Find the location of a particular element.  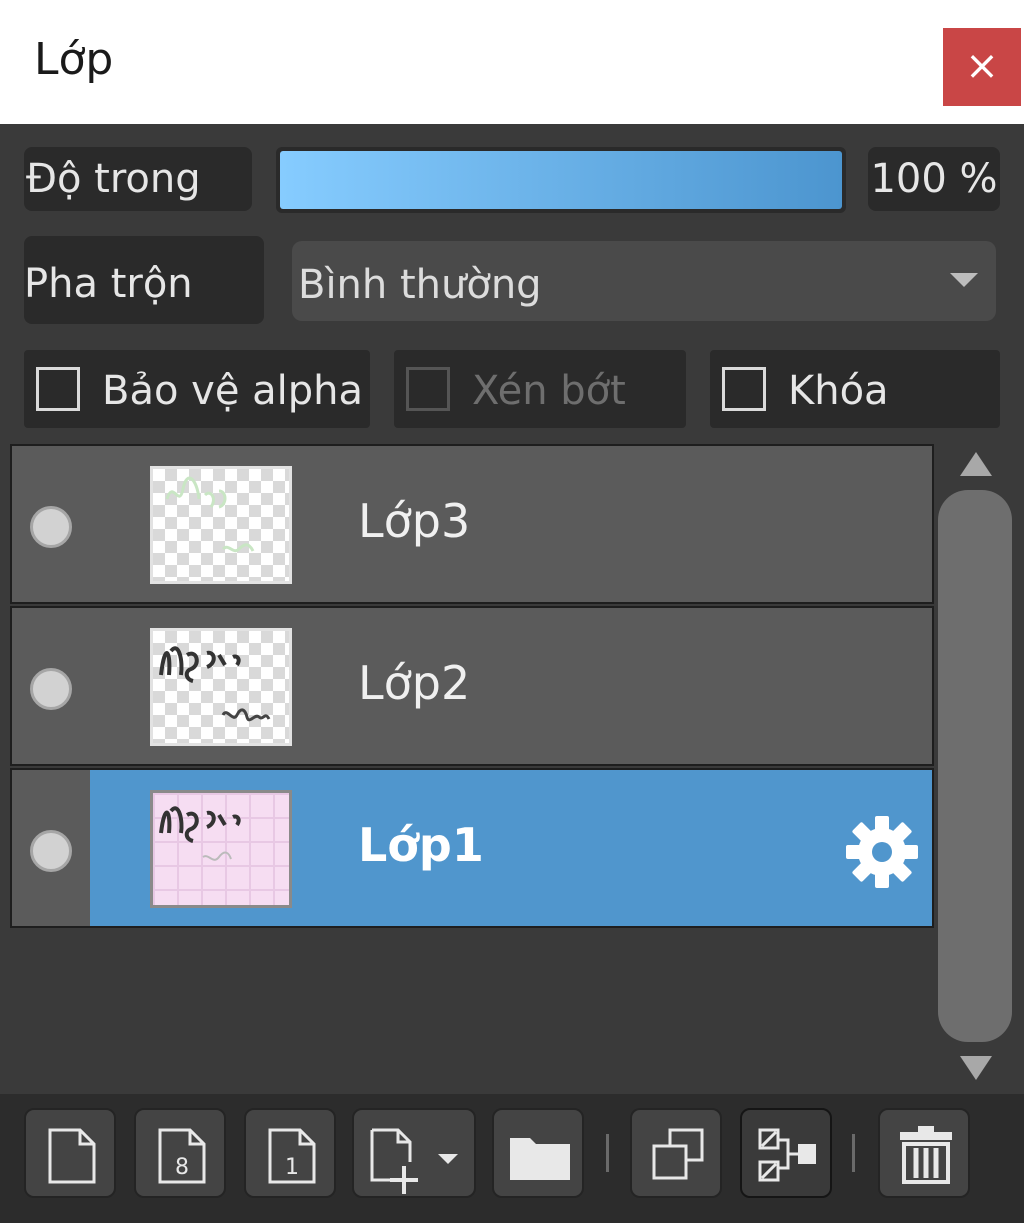

duplicate-layer-icon is located at coordinates (678, 1154).